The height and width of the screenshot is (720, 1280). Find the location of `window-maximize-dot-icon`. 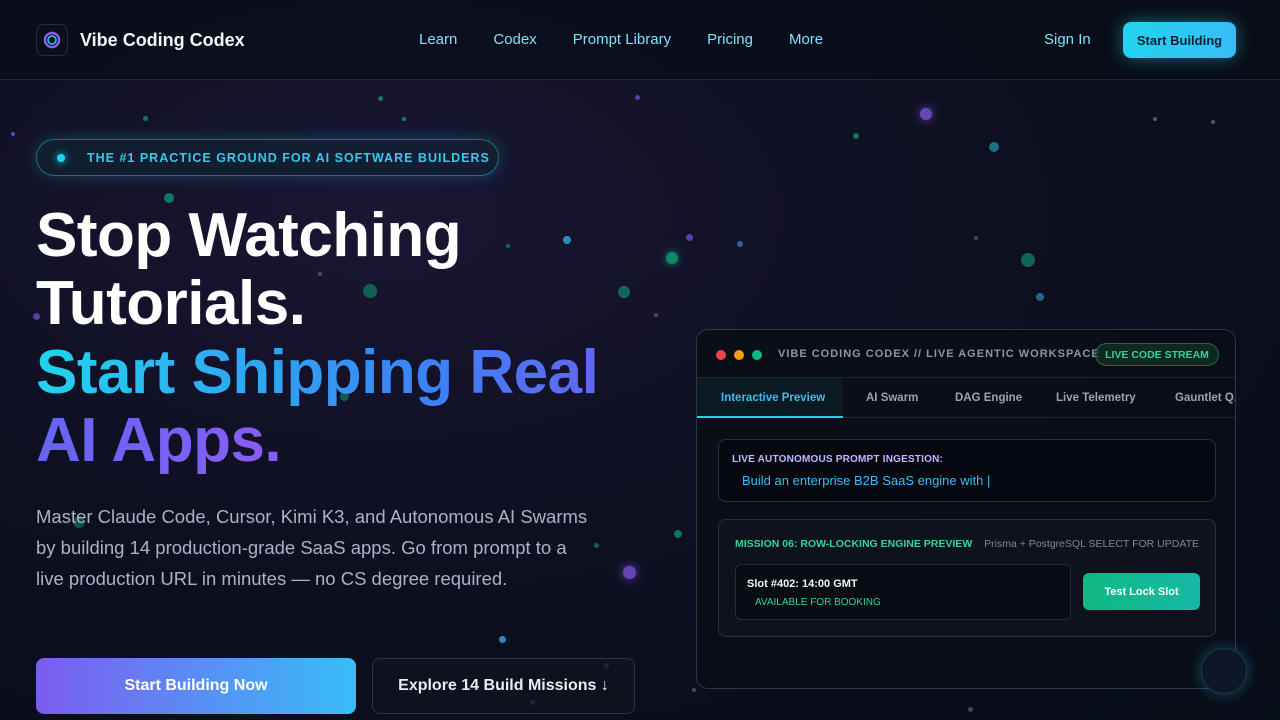

window-maximize-dot-icon is located at coordinates (757, 355).